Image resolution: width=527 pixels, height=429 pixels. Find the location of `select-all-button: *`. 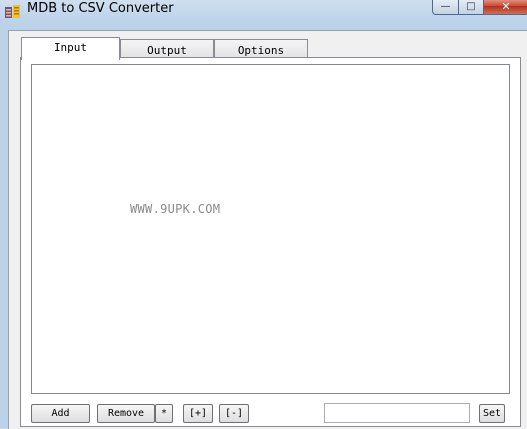

select-all-button: * is located at coordinates (164, 413).